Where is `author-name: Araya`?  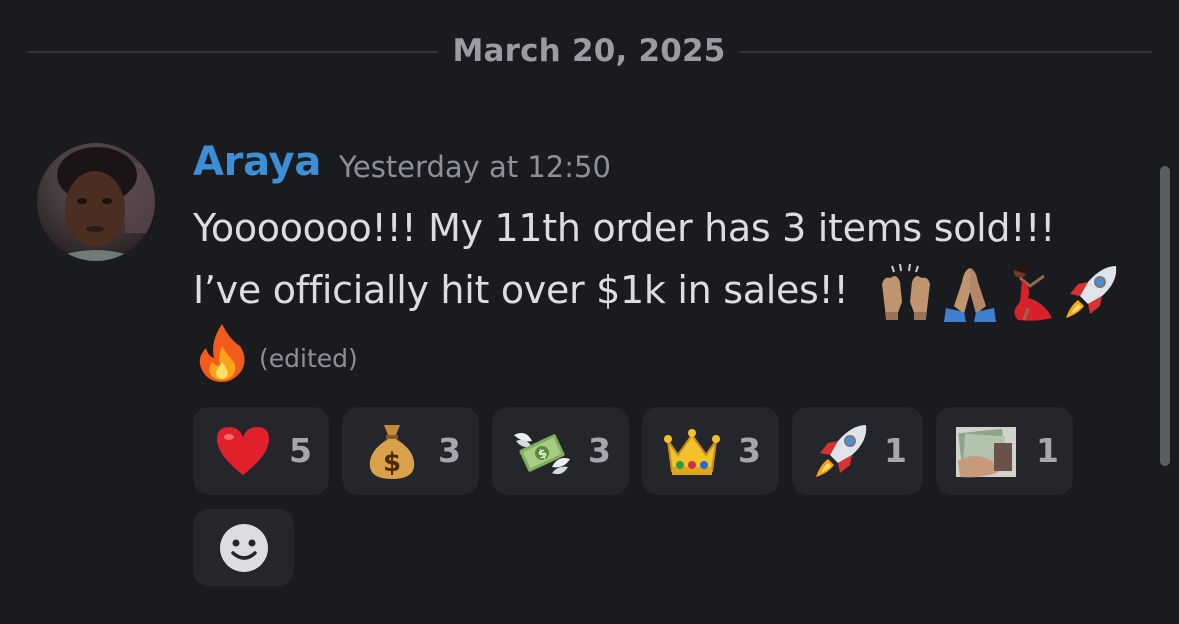 author-name: Araya is located at coordinates (257, 162).